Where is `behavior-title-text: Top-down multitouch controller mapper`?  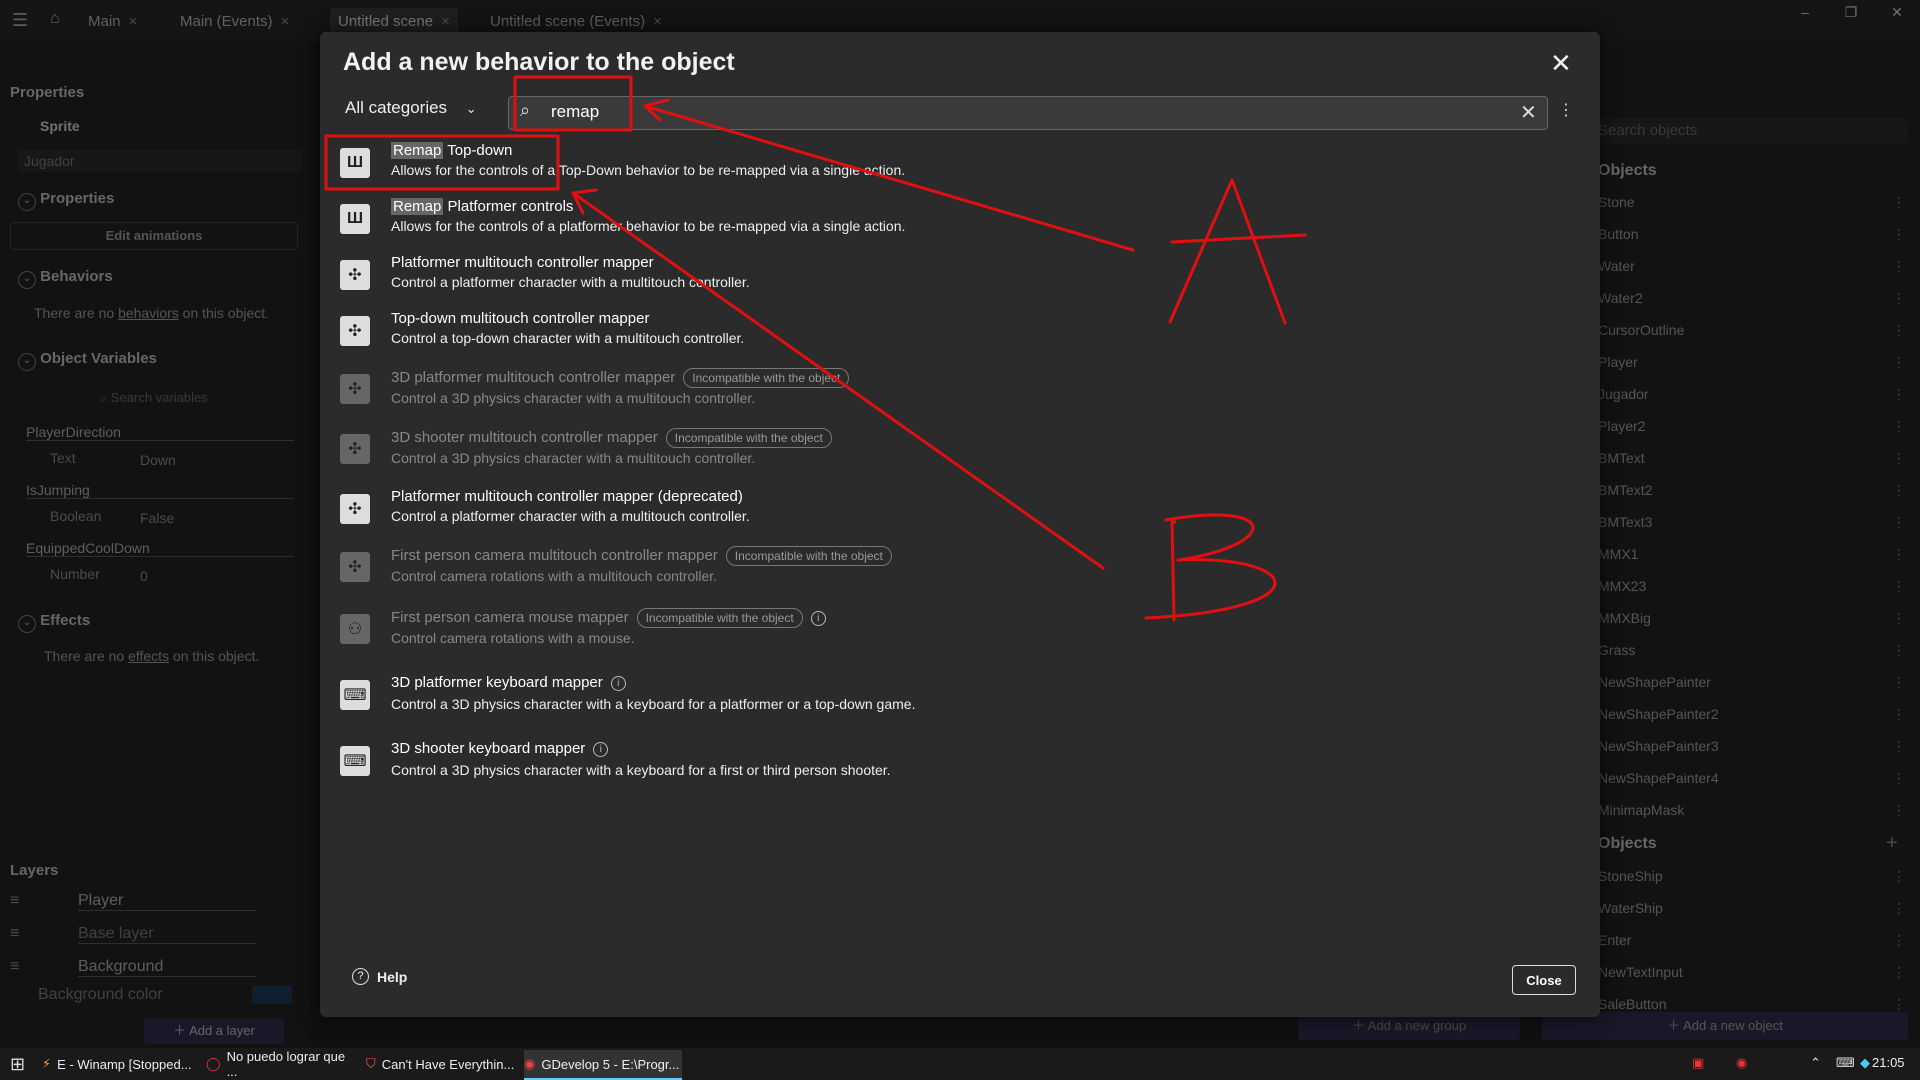
behavior-title-text: Top-down multitouch controller mapper is located at coordinates (520, 318).